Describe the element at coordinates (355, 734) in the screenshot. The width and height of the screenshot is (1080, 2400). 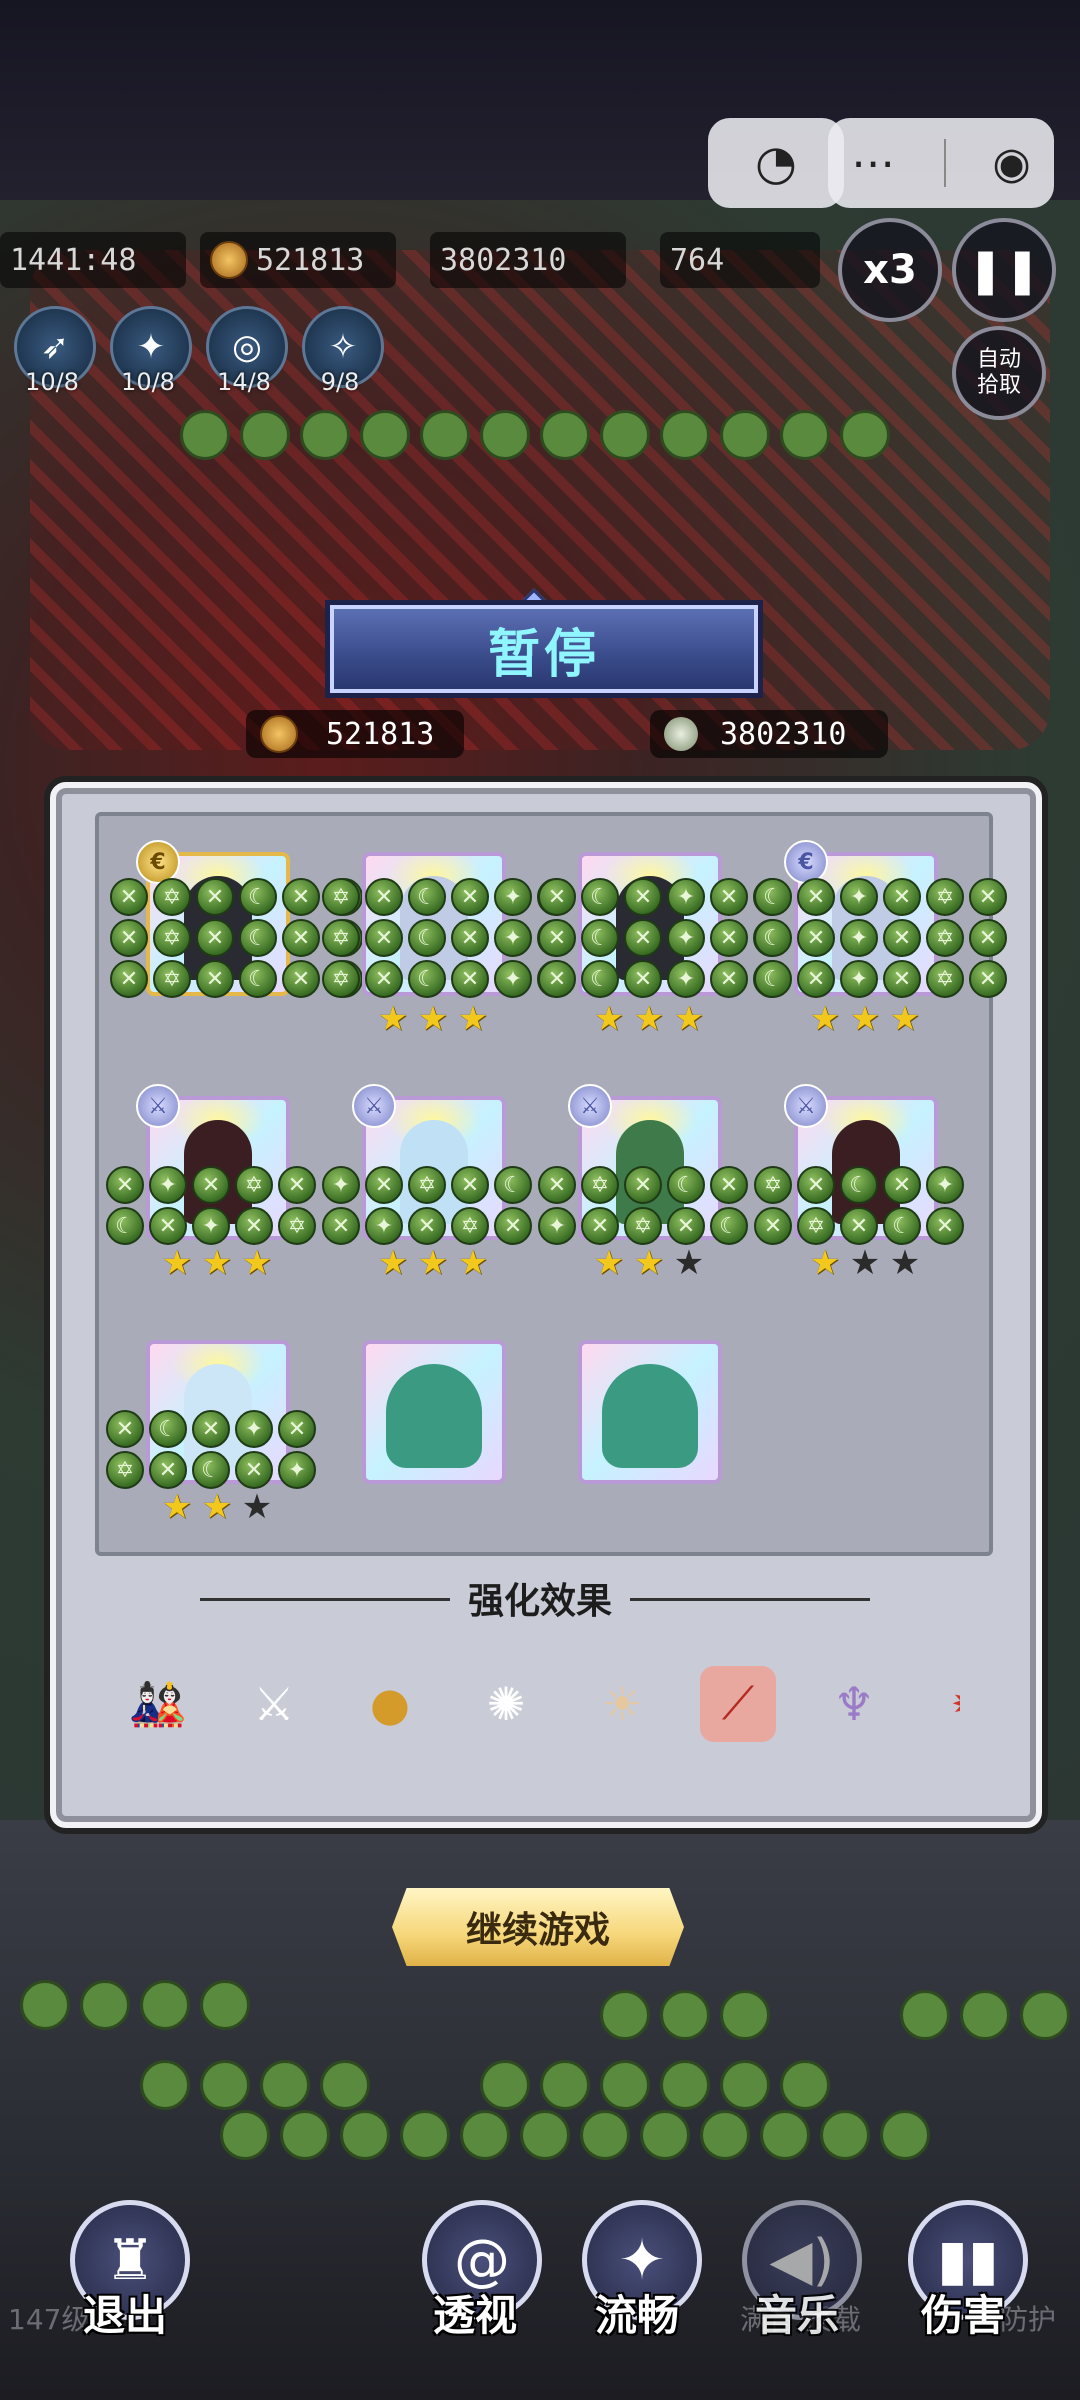
I see `pause-gold-pill: 521813` at that location.